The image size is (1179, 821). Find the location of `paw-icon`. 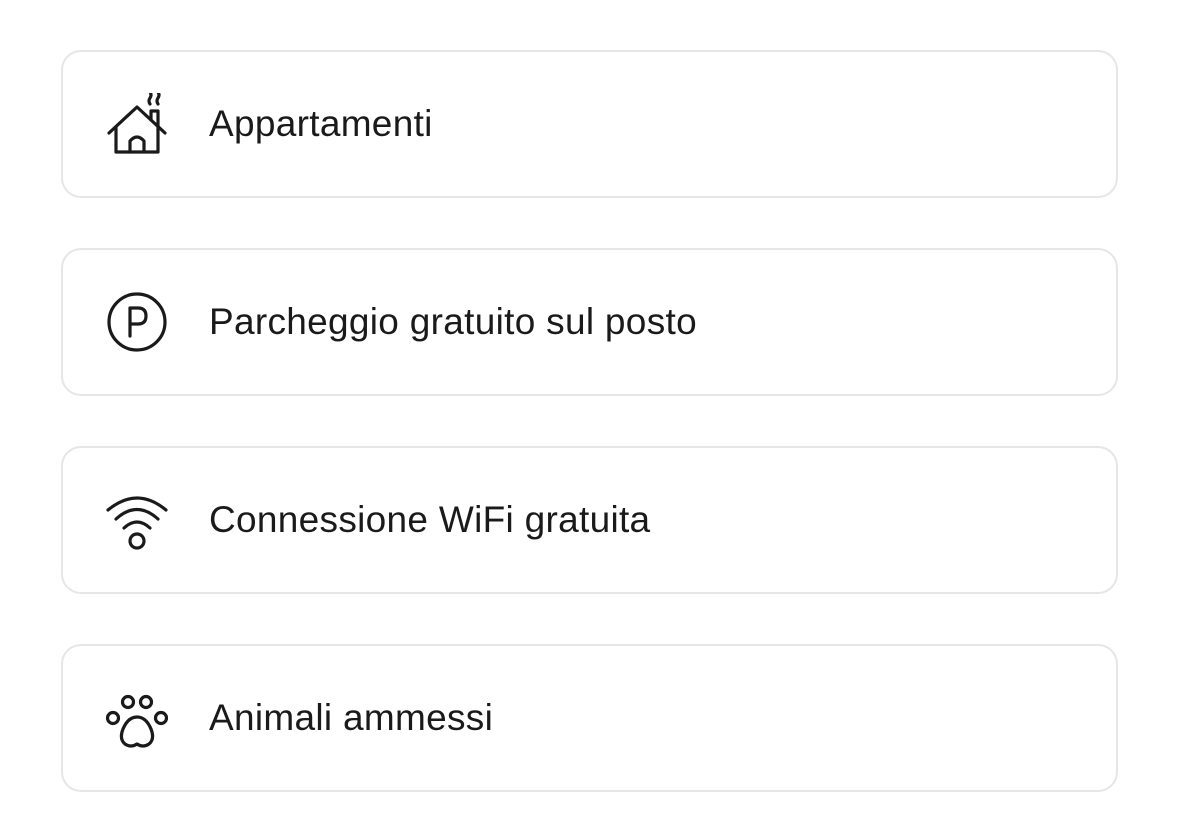

paw-icon is located at coordinates (137, 718).